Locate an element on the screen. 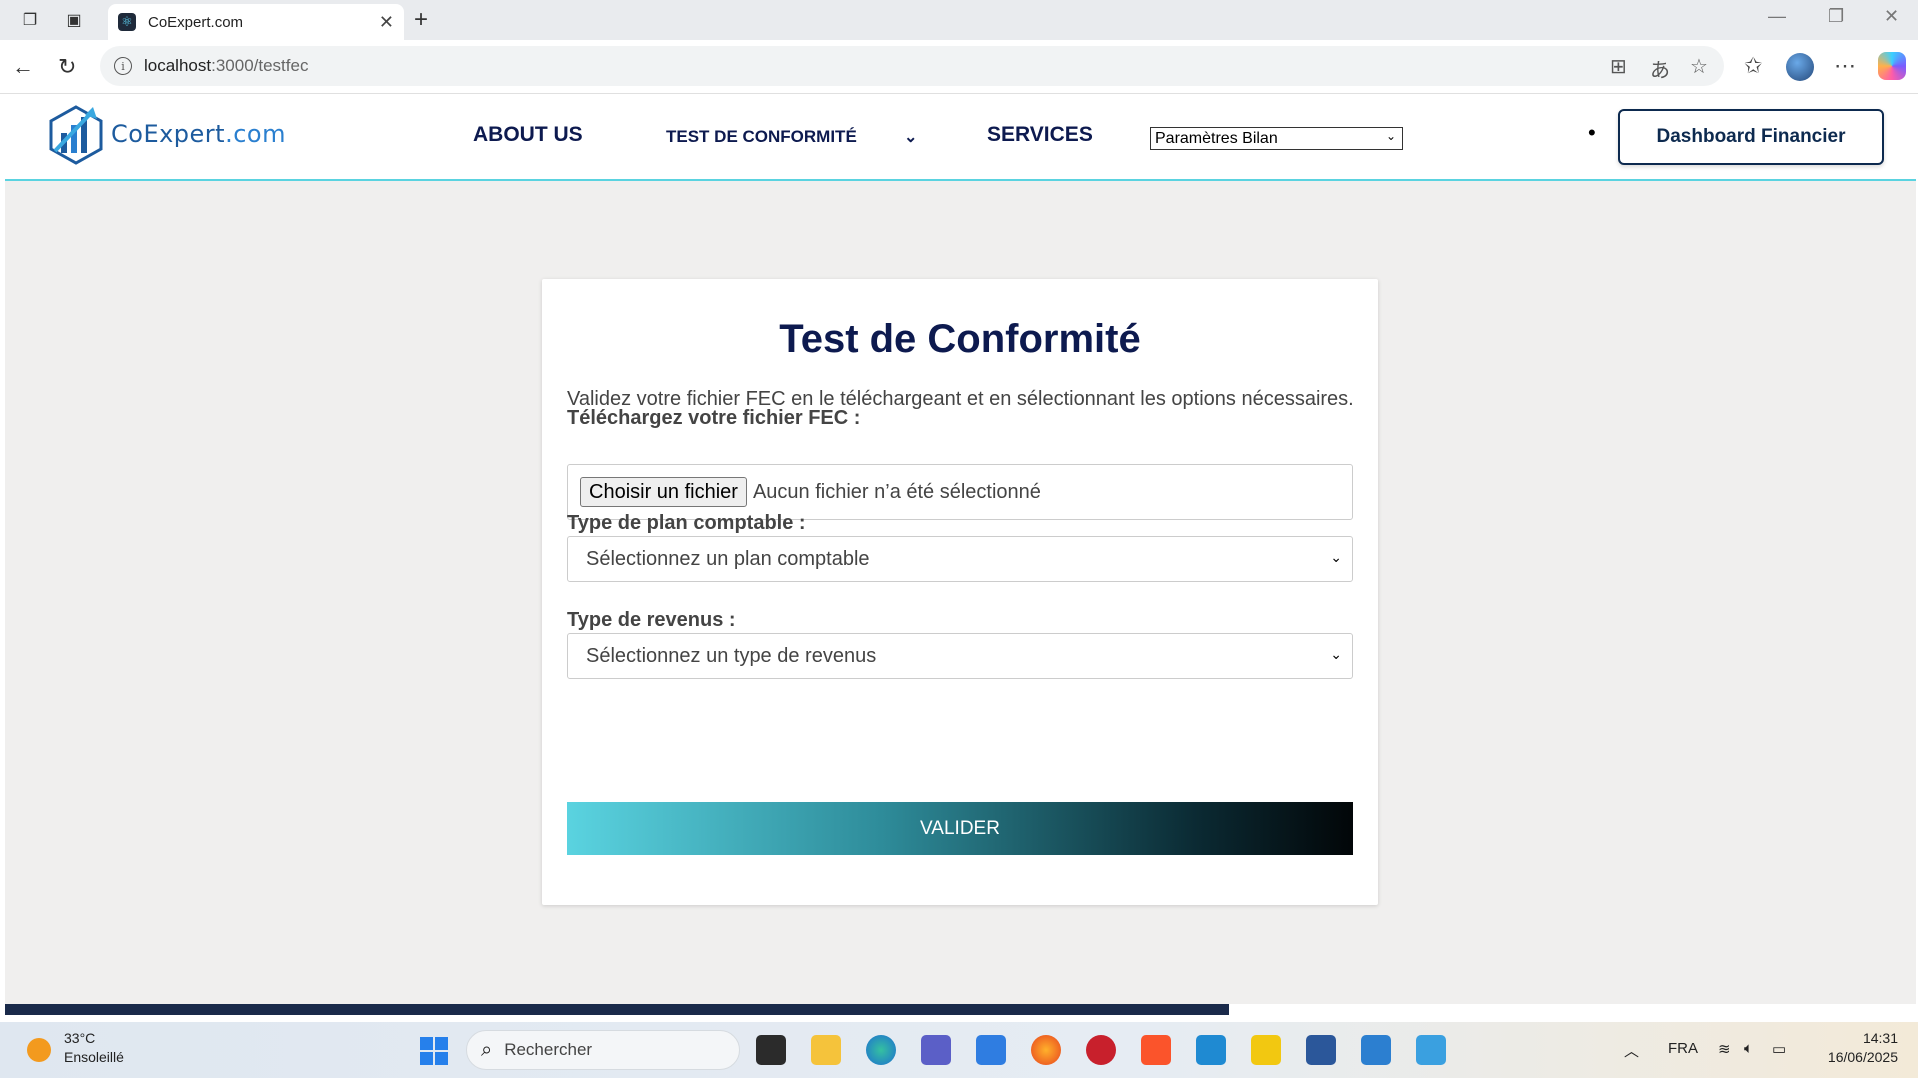 This screenshot has width=1918, height=1078. chevron-up-icon: ︿ is located at coordinates (1631, 1050).